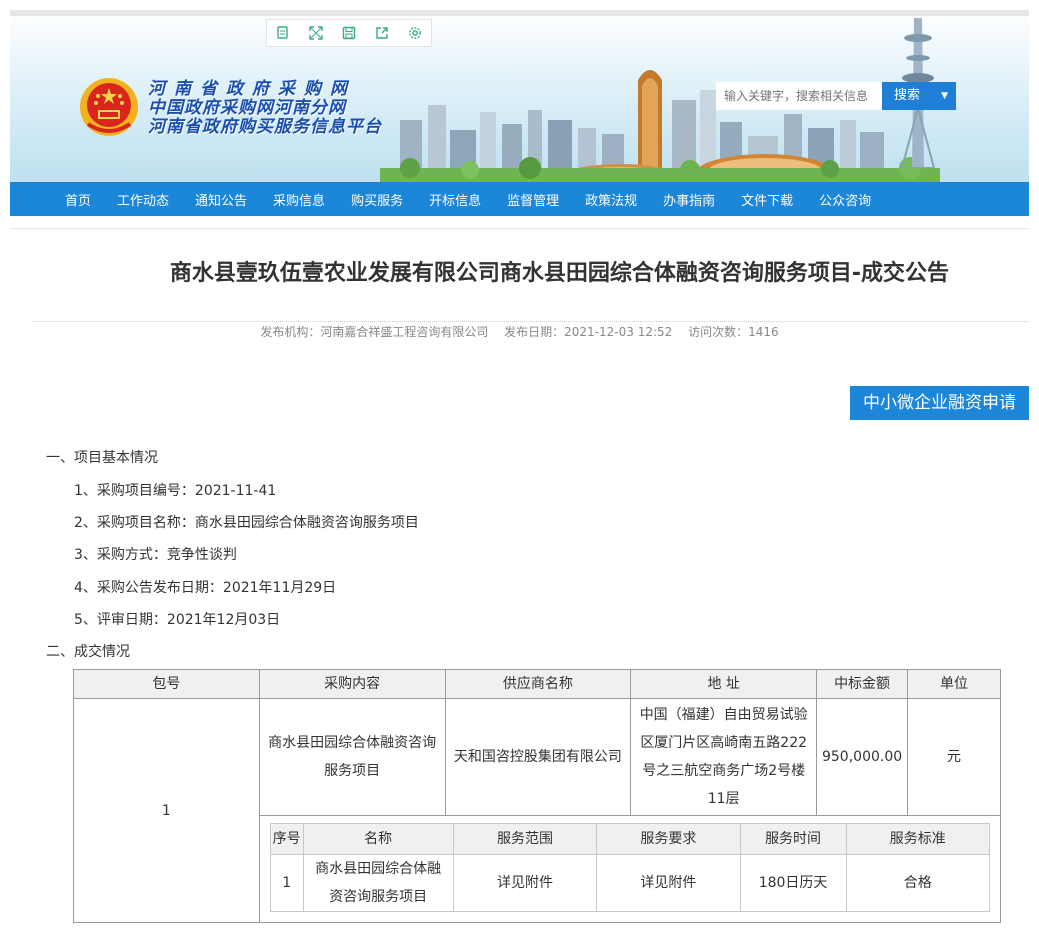 The image size is (1039, 942). I want to click on nav-item-supervision: 监督管理, so click(533, 199).